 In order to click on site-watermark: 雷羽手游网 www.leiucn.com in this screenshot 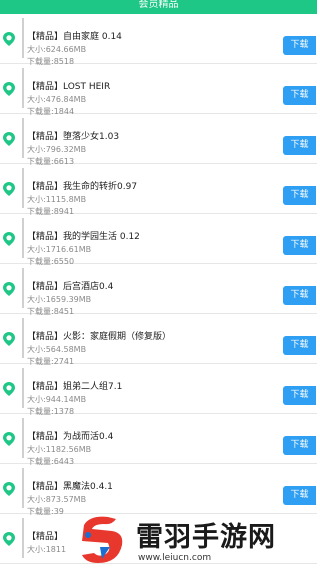, I will do `click(196, 539)`.